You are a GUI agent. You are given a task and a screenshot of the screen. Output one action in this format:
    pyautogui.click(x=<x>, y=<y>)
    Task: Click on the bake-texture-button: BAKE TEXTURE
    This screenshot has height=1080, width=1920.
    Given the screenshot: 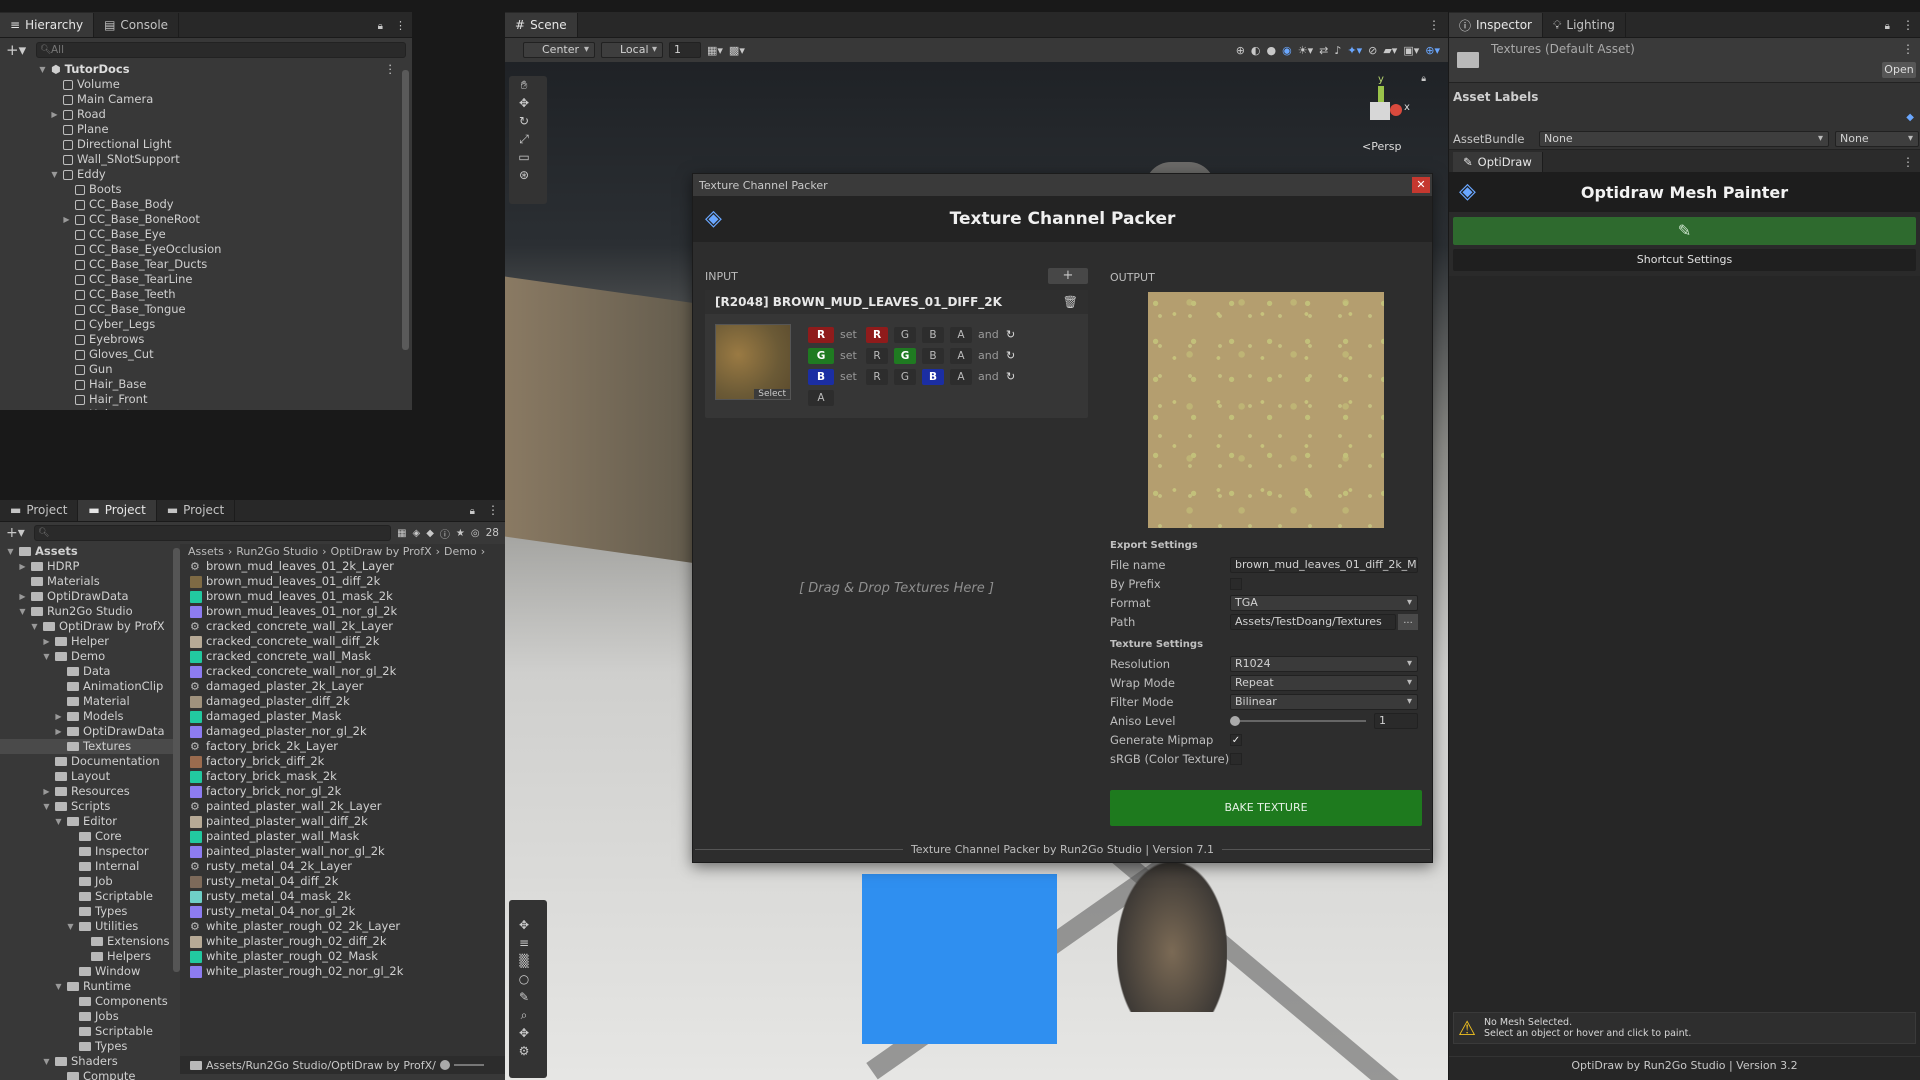 What is the action you would take?
    pyautogui.click(x=1266, y=808)
    